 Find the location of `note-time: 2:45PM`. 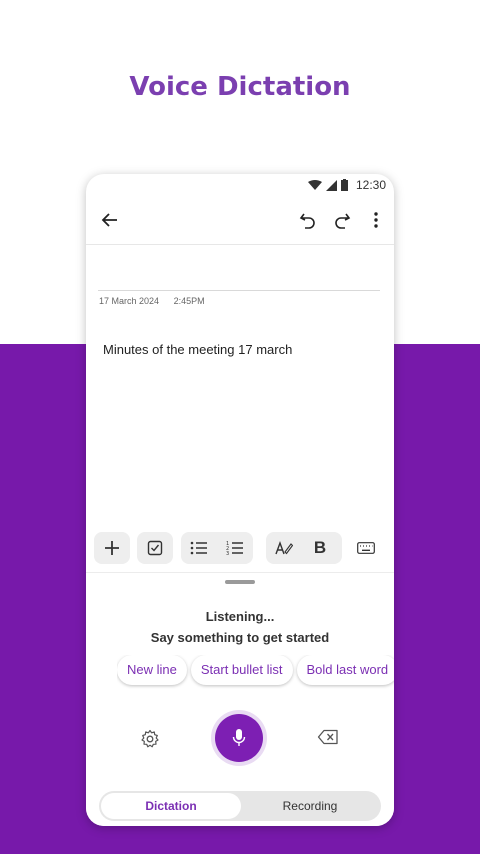

note-time: 2:45PM is located at coordinates (189, 301).